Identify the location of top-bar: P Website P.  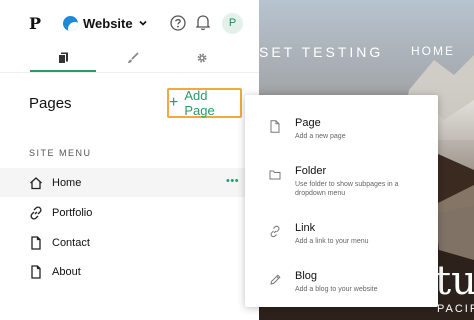
(129, 22).